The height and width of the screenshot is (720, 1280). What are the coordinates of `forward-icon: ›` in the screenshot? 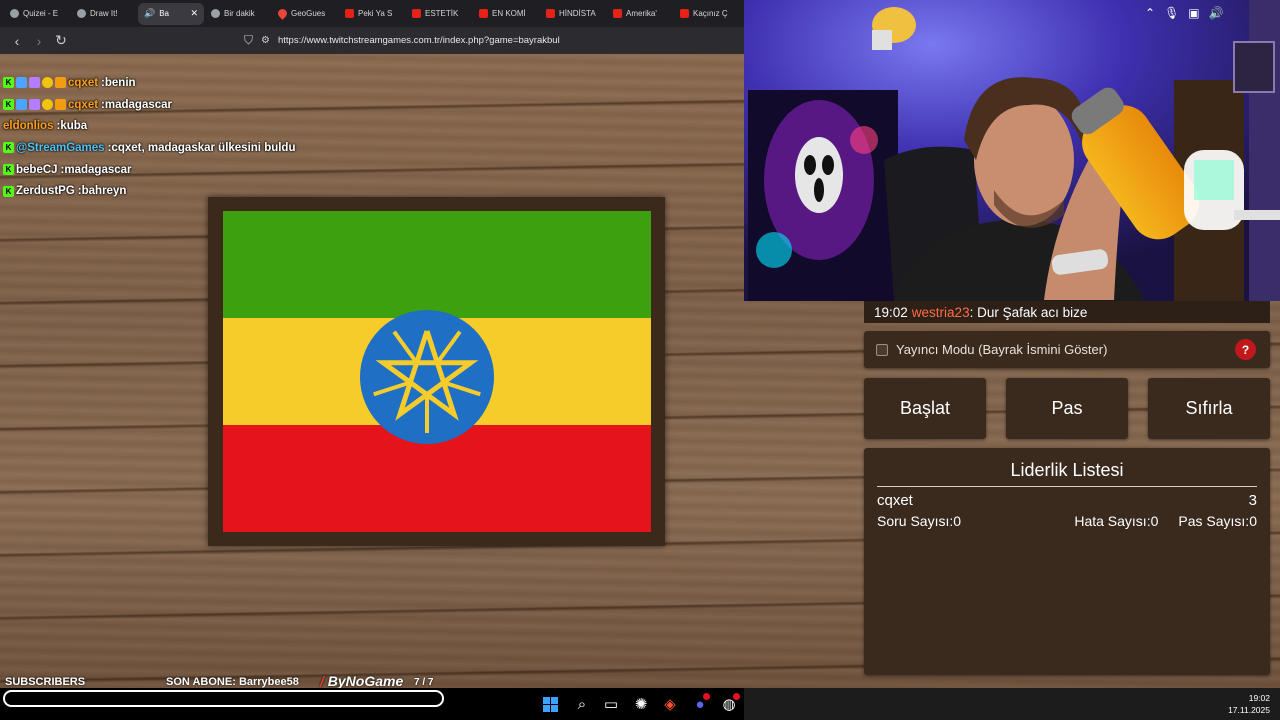 It's located at (39, 41).